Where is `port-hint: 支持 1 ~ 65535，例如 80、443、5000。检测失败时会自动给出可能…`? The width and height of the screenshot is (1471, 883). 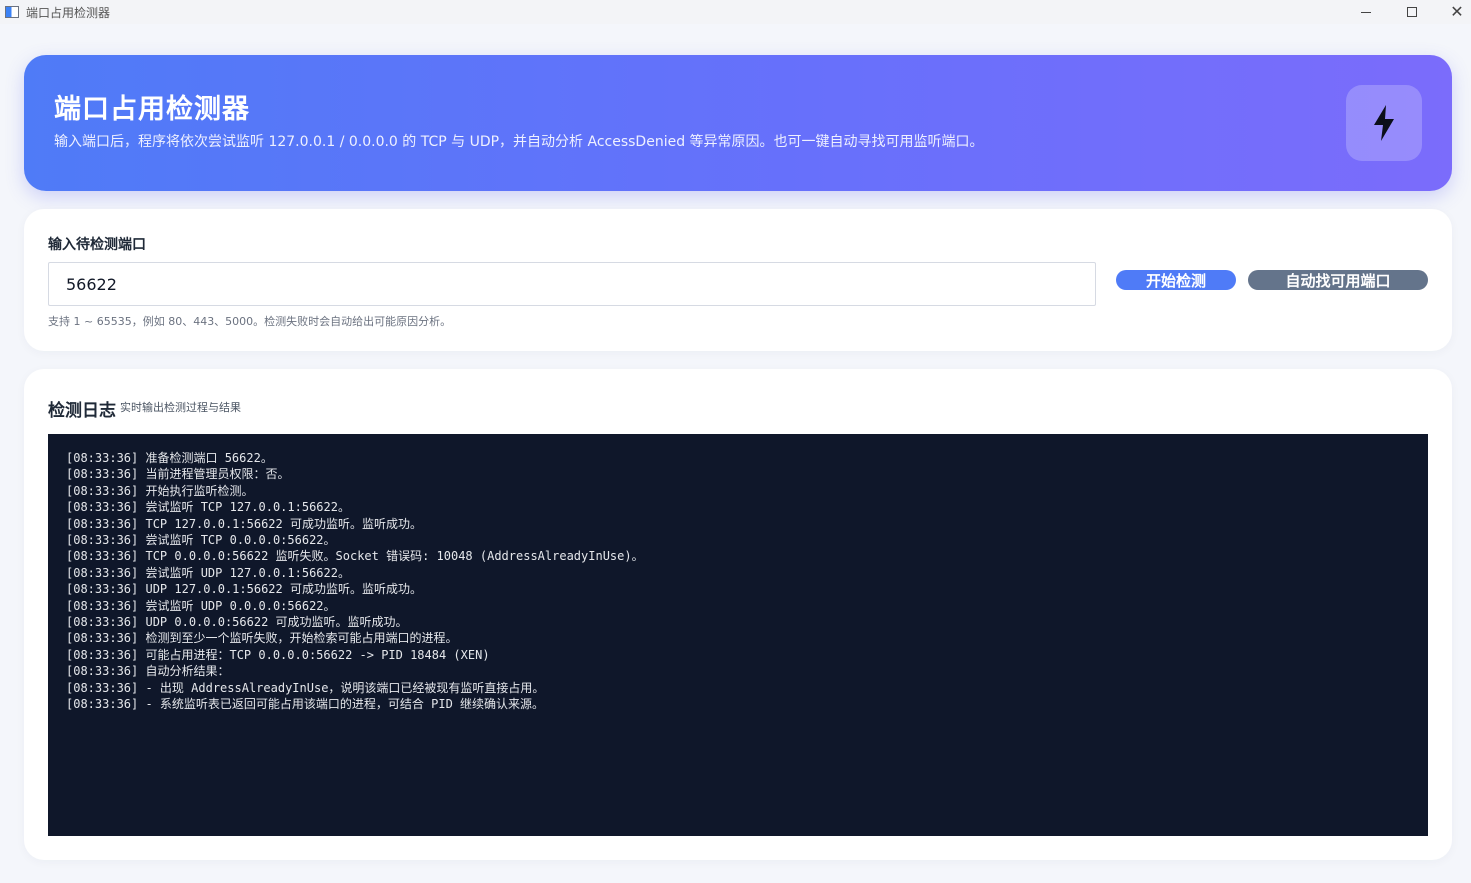
port-hint: 支持 1 ~ 65535，例如 80、443、5000。检测失败时会自动给出可能… is located at coordinates (250, 321).